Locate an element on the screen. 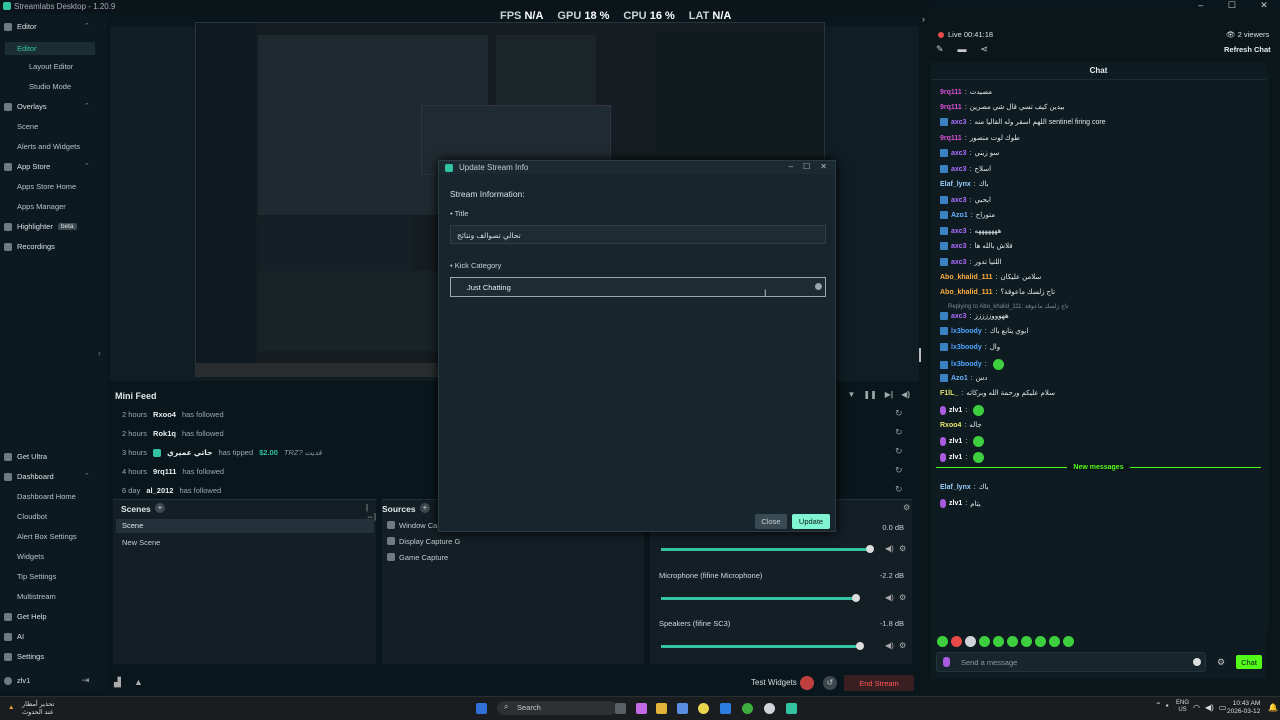 This screenshot has height=720, width=1280. pencil-icon: ✎ is located at coordinates (940, 49).